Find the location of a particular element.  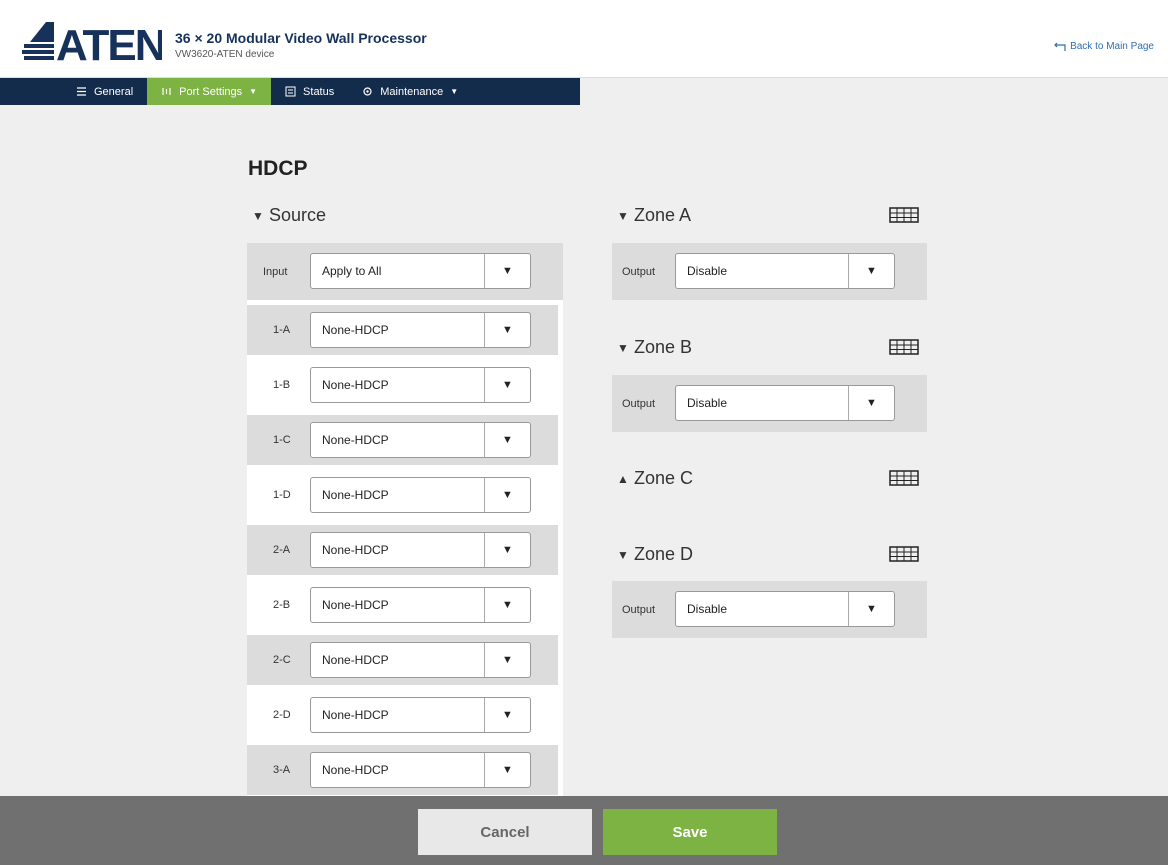

source-port-row: 1-B None-HDCP ▼ is located at coordinates (402, 385).